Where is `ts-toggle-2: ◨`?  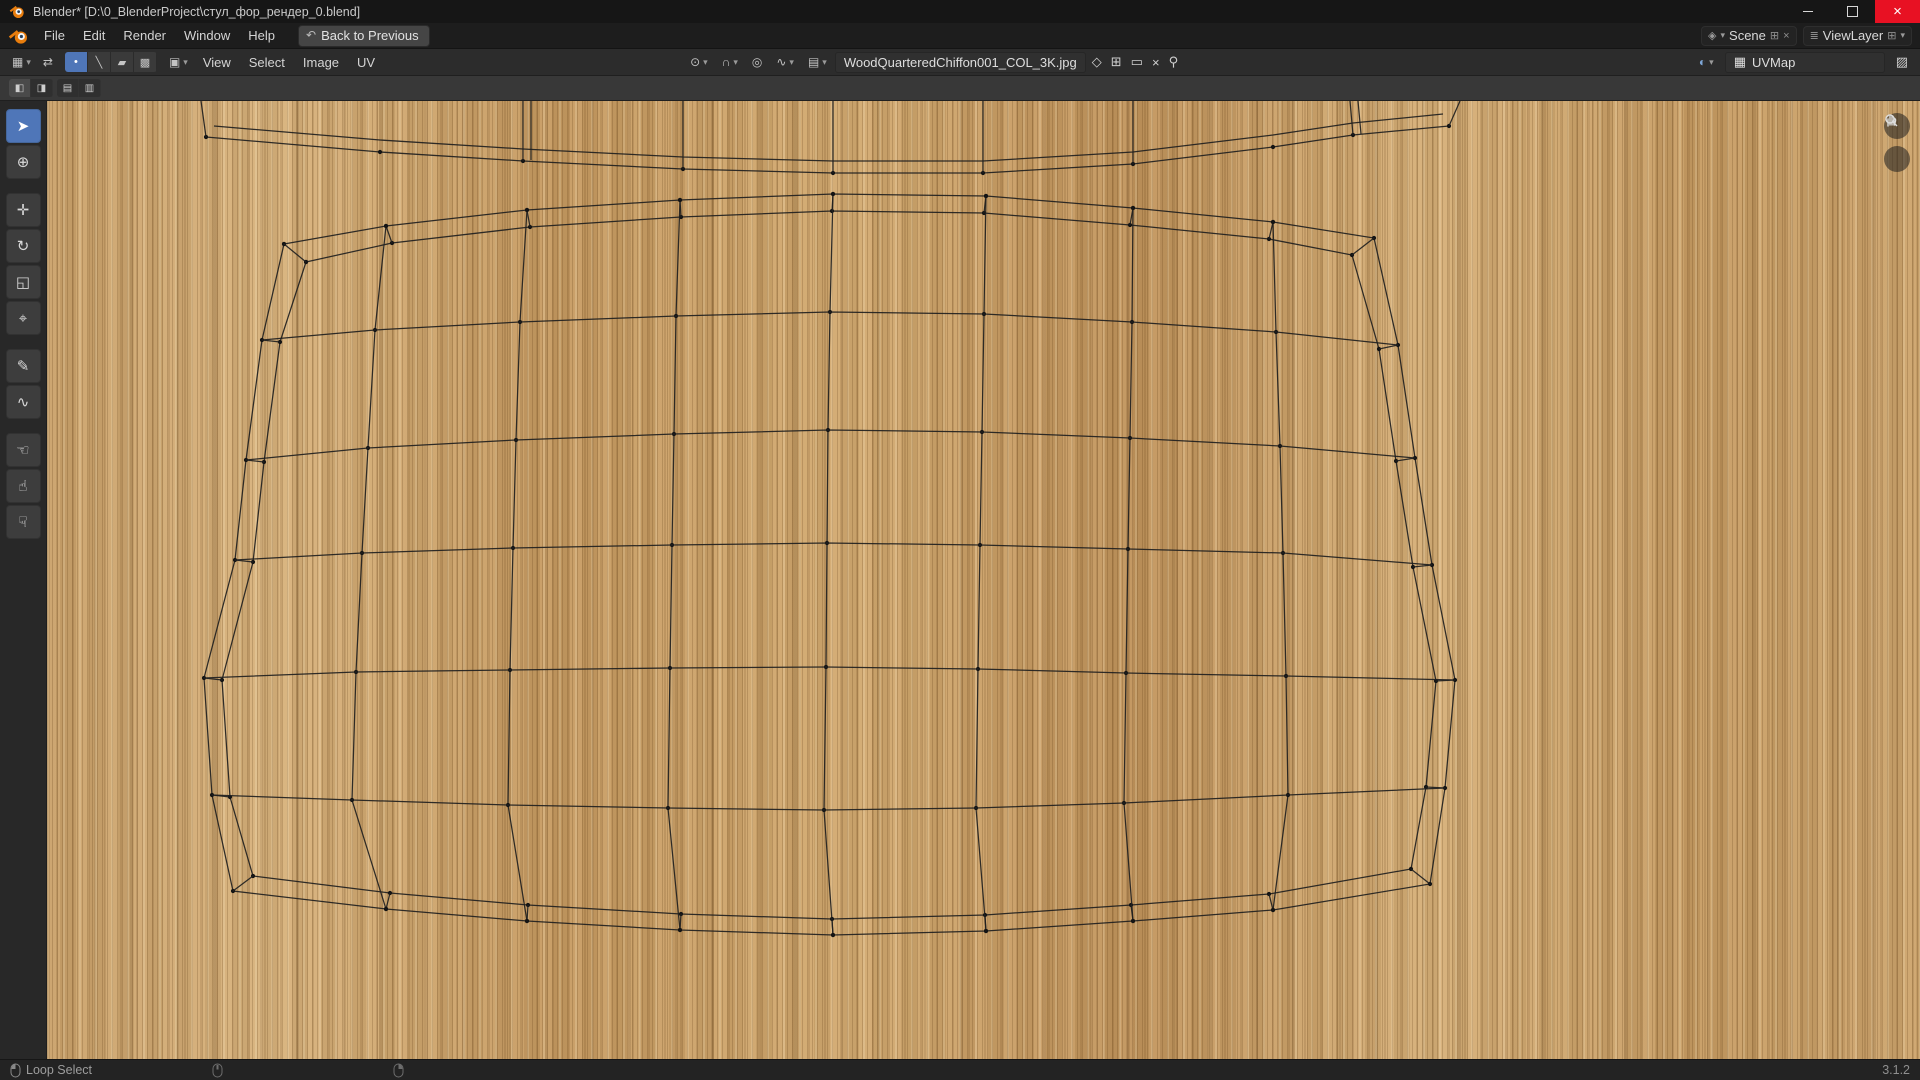
ts-toggle-2: ◨ is located at coordinates (42, 88).